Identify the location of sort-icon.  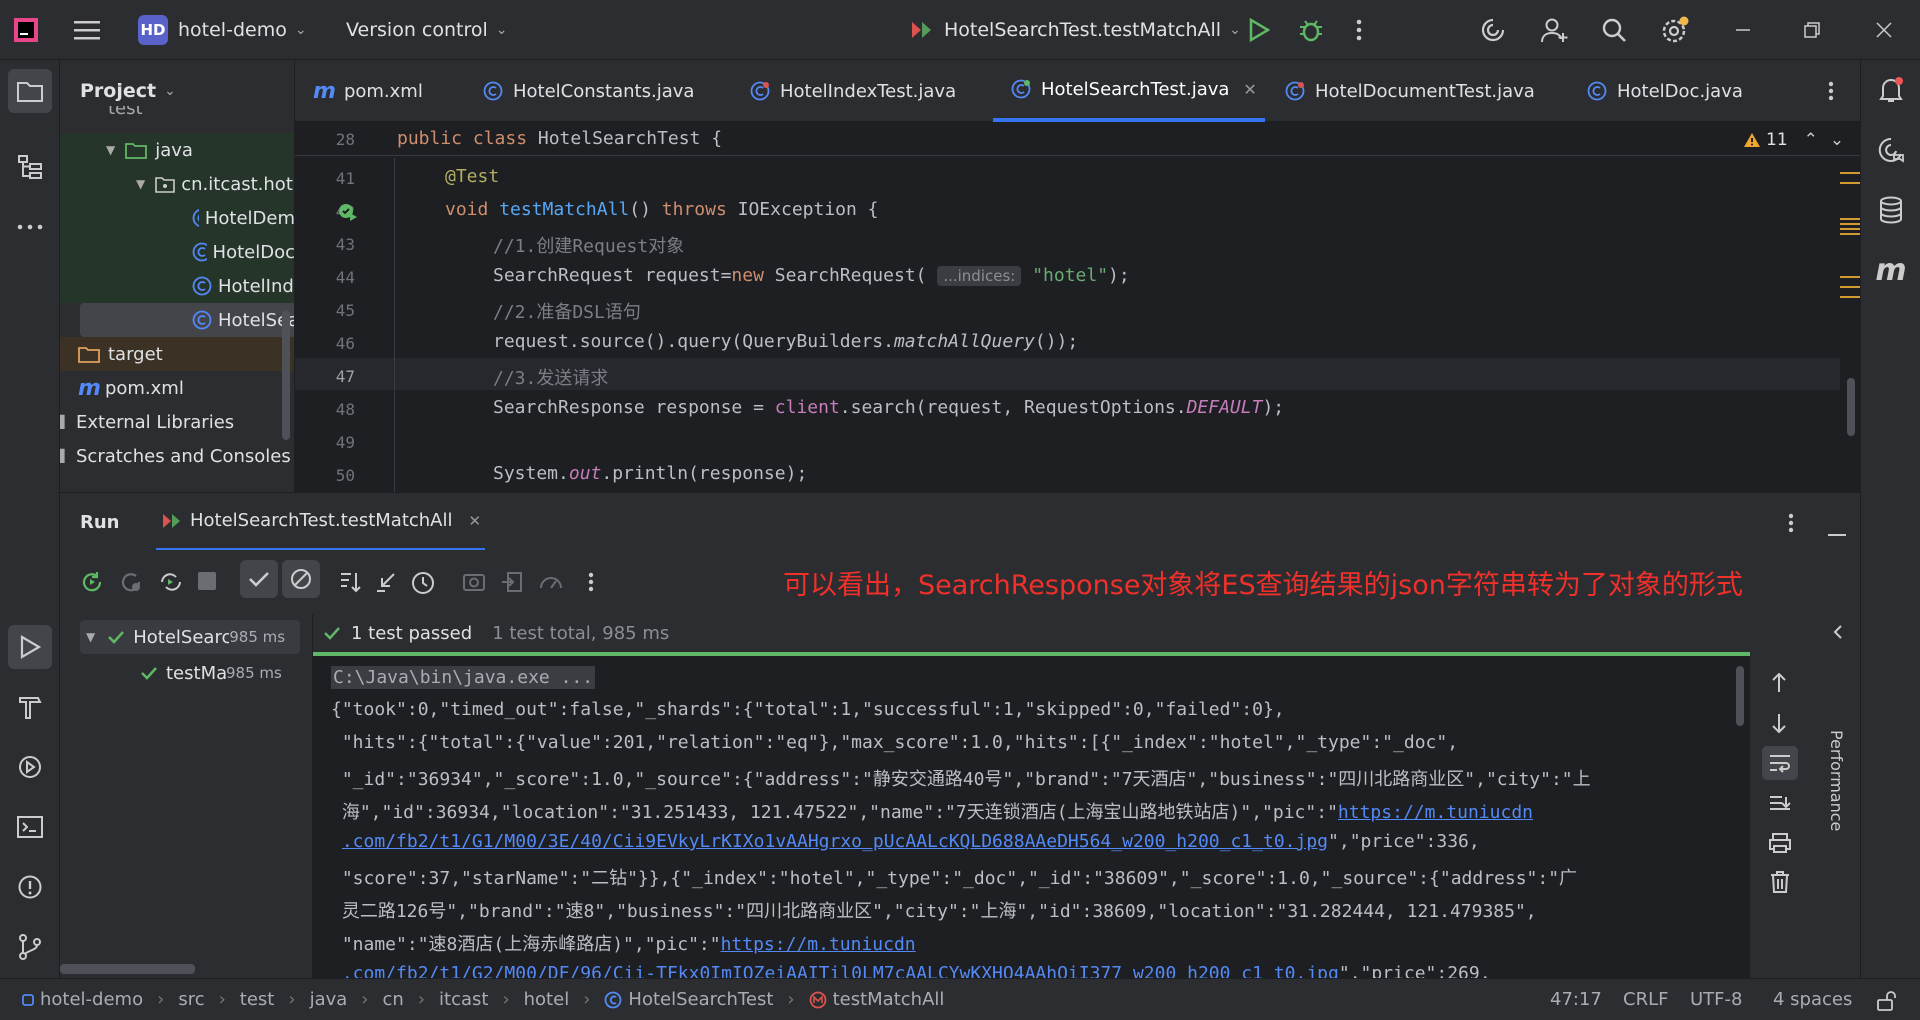
(350, 584).